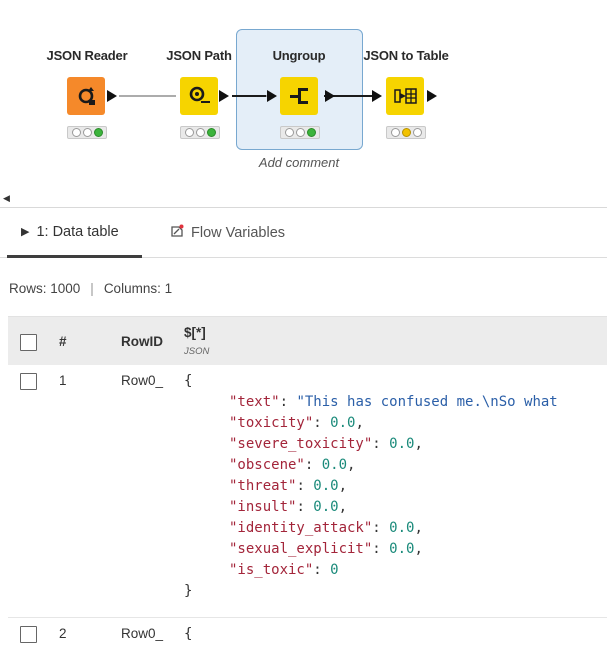  Describe the element at coordinates (25, 232) in the screenshot. I see `play-icon: ▶` at that location.